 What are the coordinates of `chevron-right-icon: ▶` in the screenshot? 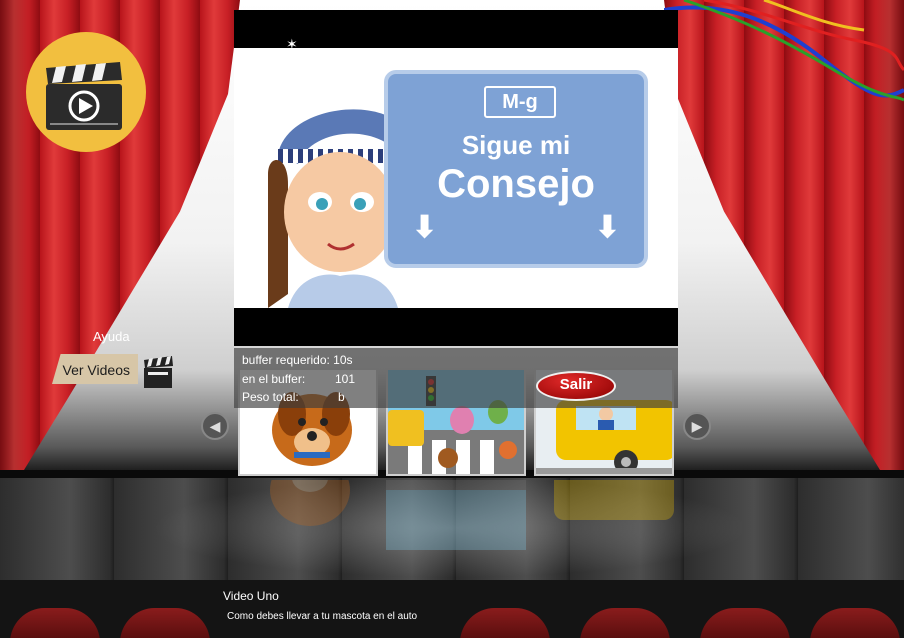 It's located at (697, 426).